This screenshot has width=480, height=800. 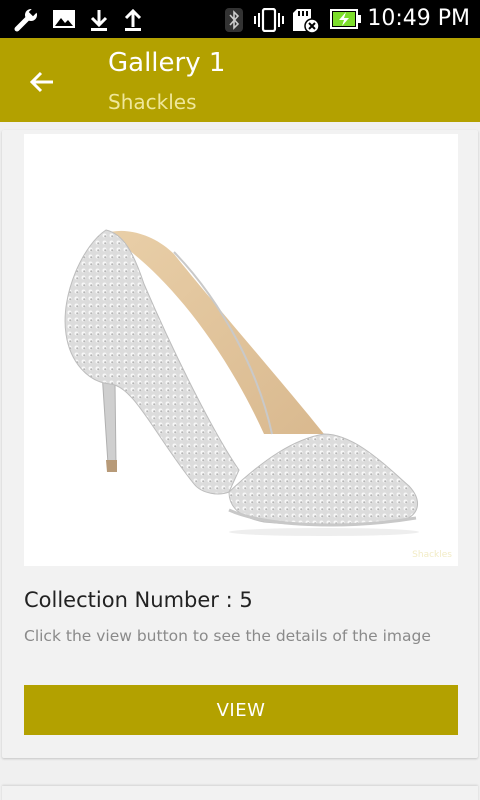 What do you see at coordinates (64, 19) in the screenshot?
I see `image-icon` at bounding box center [64, 19].